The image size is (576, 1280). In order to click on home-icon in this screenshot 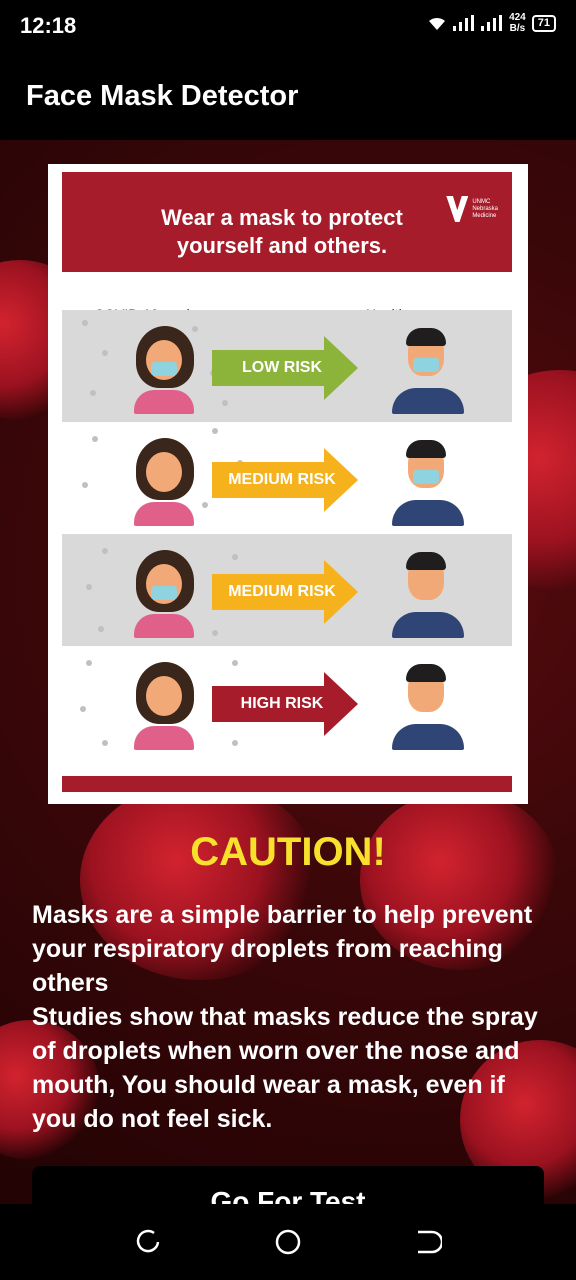, I will do `click(288, 1242)`.